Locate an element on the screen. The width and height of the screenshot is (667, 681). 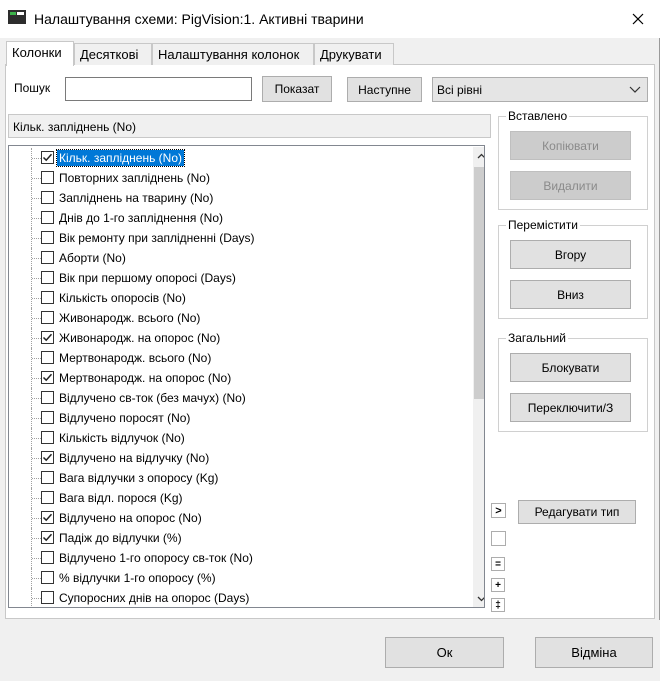
cancel-button: Відміна is located at coordinates (594, 652).